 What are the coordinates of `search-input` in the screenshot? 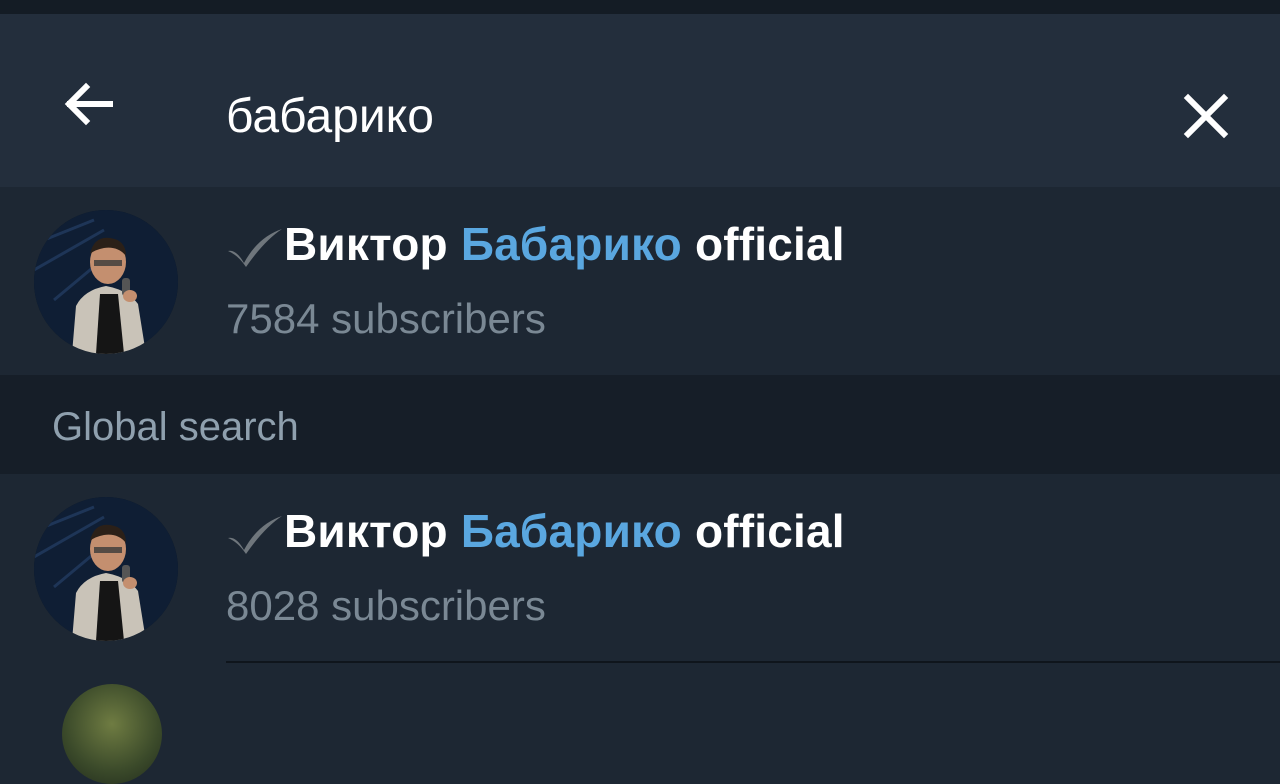 It's located at (676, 116).